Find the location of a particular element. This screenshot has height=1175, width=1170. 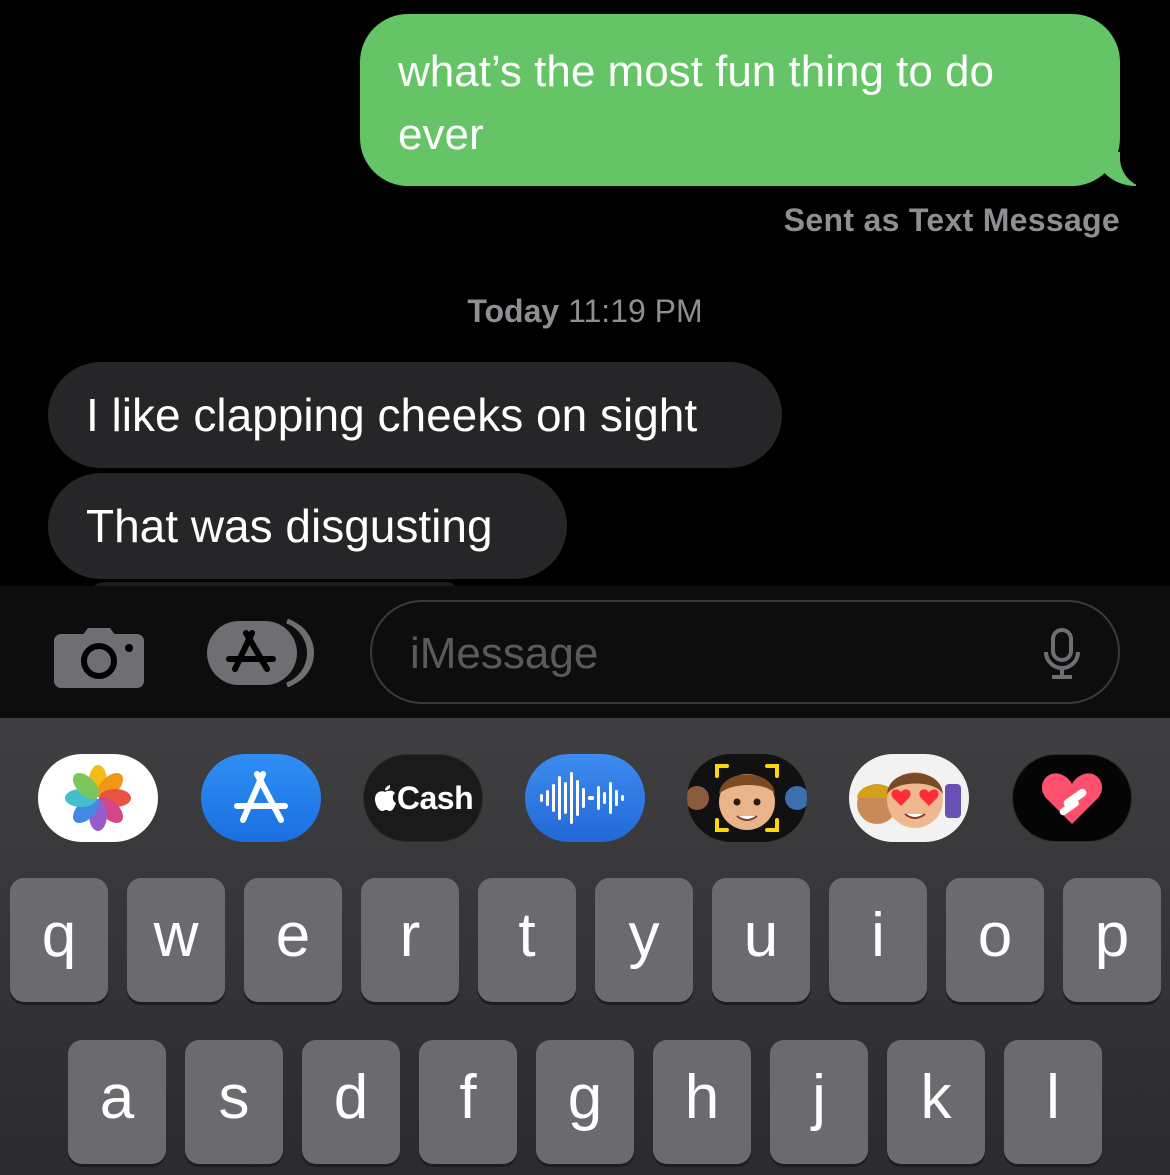

key-q: q is located at coordinates (59, 940).